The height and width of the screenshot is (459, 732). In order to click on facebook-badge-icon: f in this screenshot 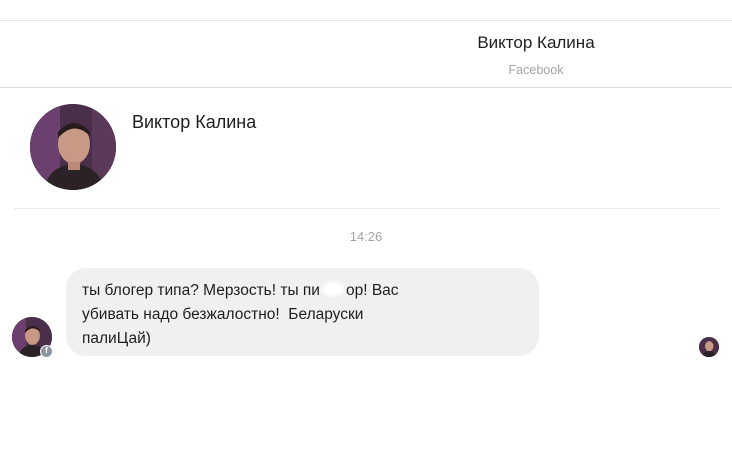, I will do `click(46, 351)`.